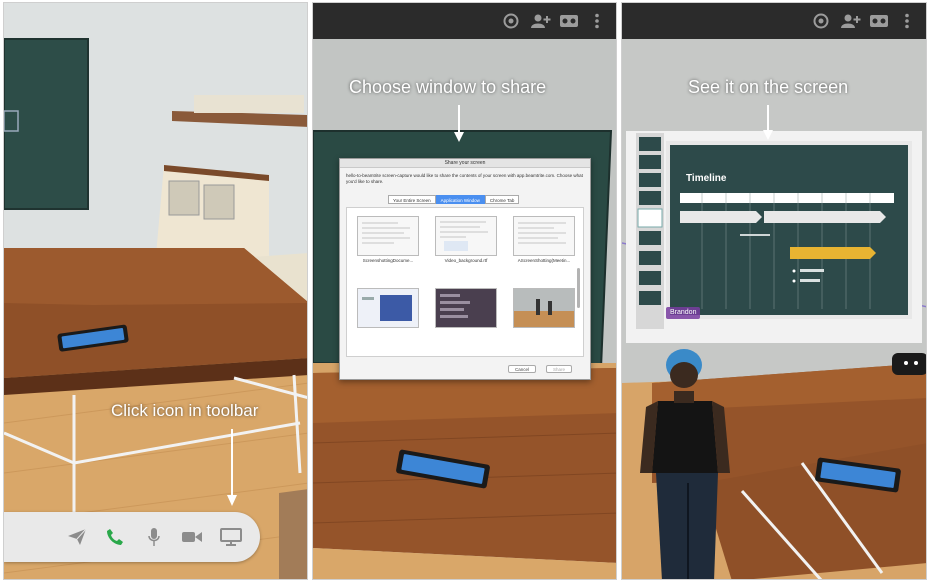  Describe the element at coordinates (466, 260) in the screenshot. I see `window-label: Video_background.rtf` at that location.